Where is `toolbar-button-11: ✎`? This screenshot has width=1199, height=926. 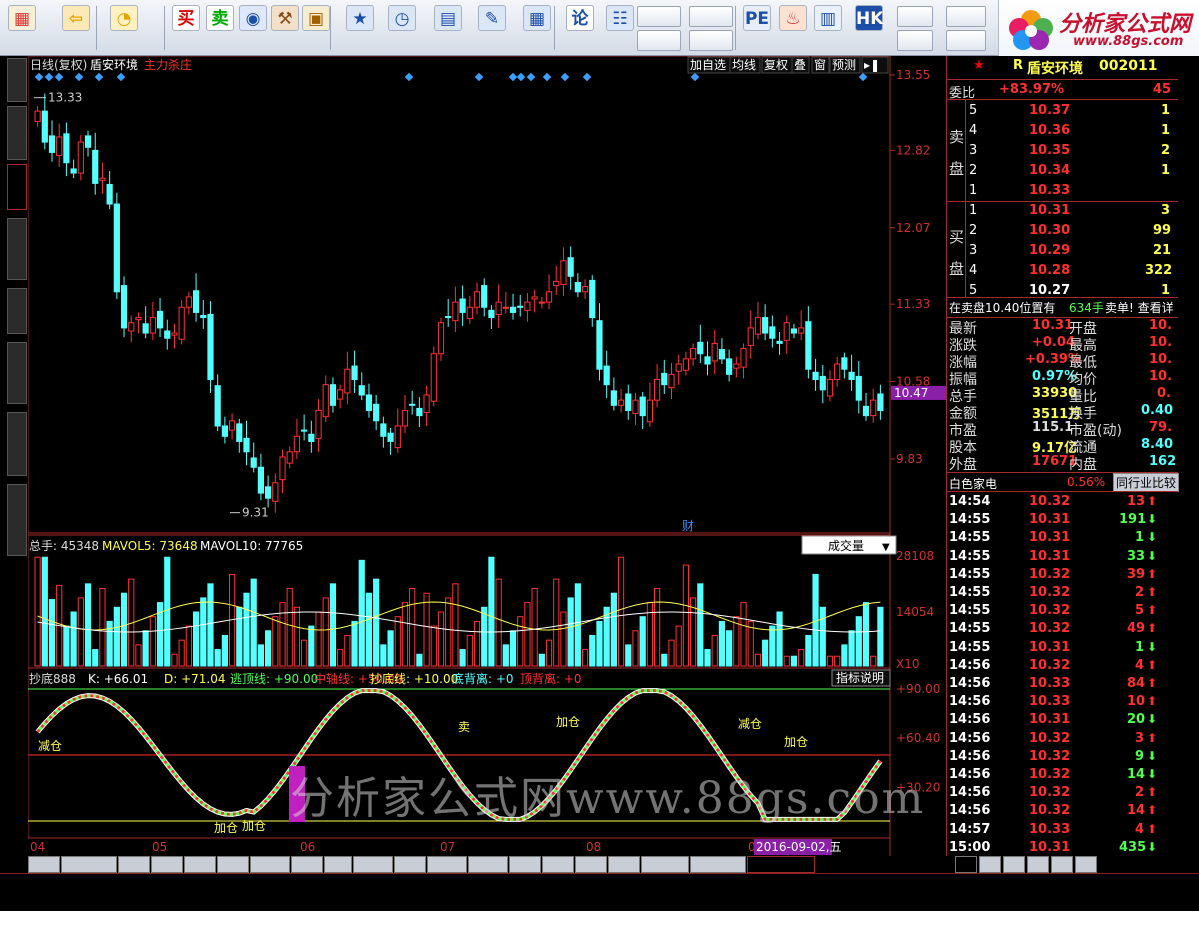 toolbar-button-11: ✎ is located at coordinates (492, 28).